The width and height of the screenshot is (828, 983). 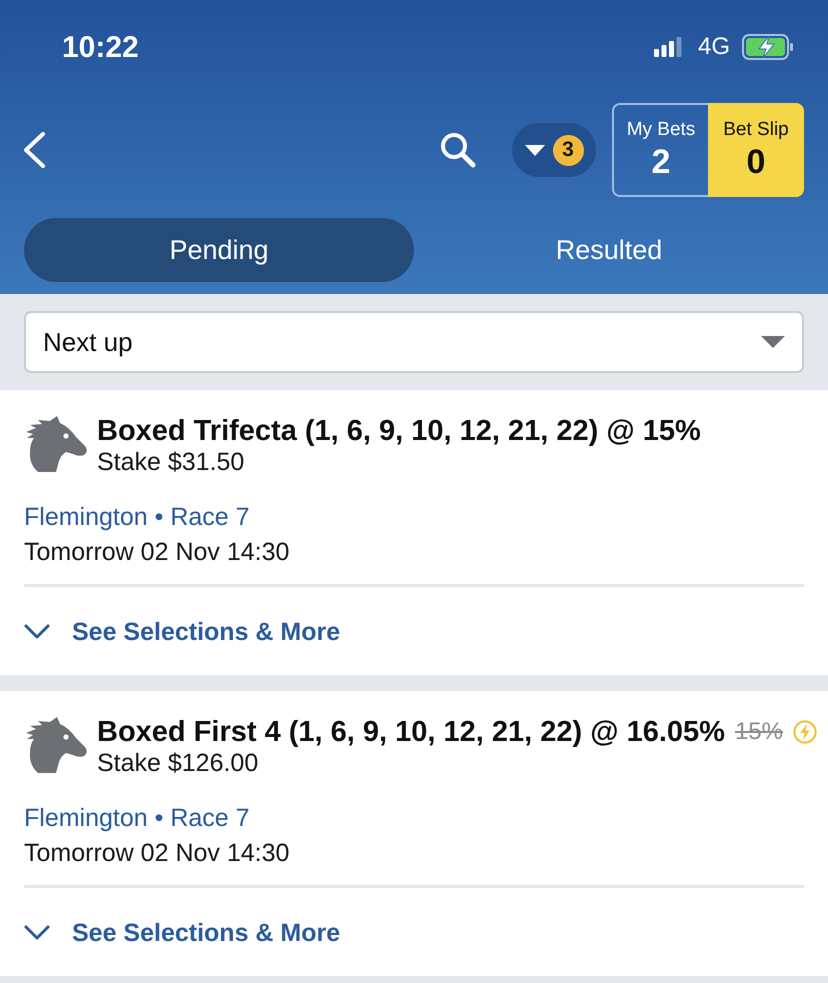 What do you see at coordinates (758, 732) in the screenshot?
I see `original-rate: 15%` at bounding box center [758, 732].